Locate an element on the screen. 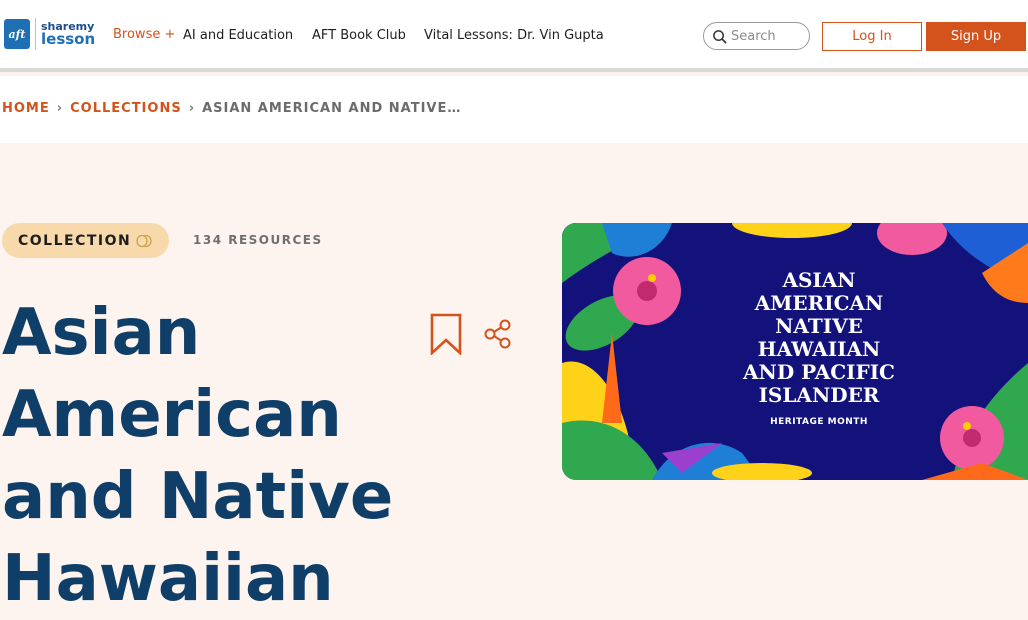 The width and height of the screenshot is (1028, 620). breadcrumb-collections: COLLECTIONS is located at coordinates (126, 108).